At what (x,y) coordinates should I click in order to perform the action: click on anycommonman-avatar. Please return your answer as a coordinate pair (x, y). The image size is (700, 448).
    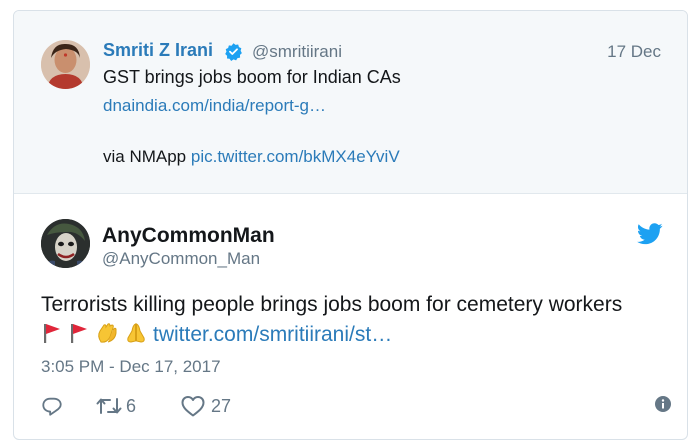
    Looking at the image, I should click on (65, 243).